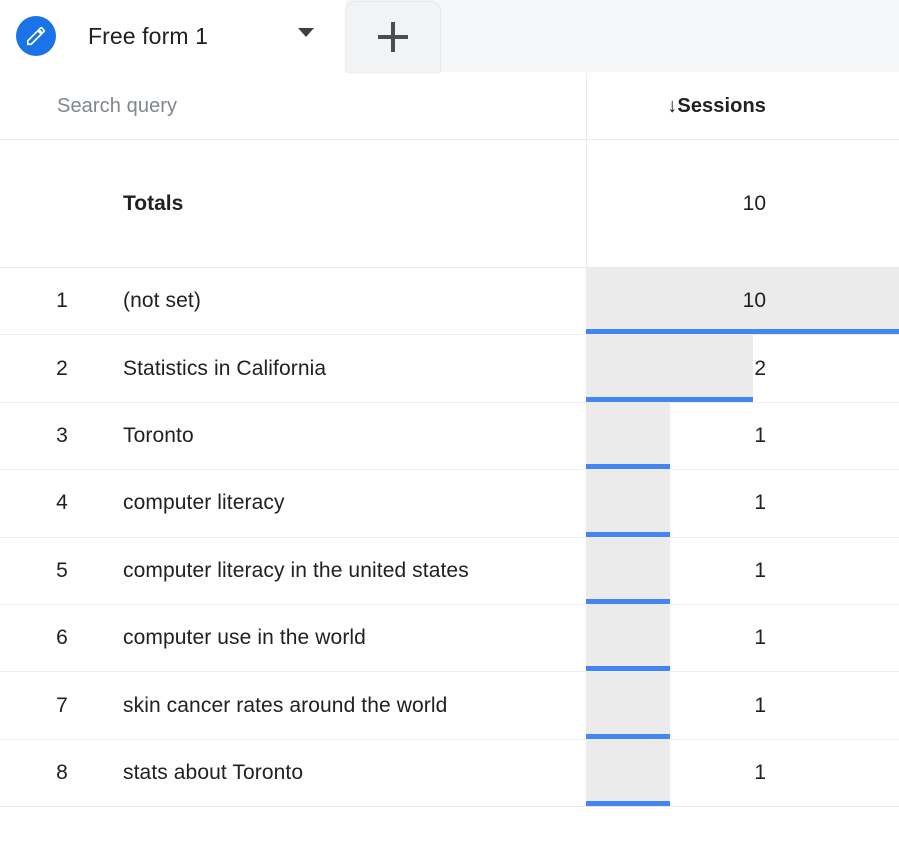 The image size is (899, 857). What do you see at coordinates (293, 203) in the screenshot?
I see `totals-cell-label: Totals` at bounding box center [293, 203].